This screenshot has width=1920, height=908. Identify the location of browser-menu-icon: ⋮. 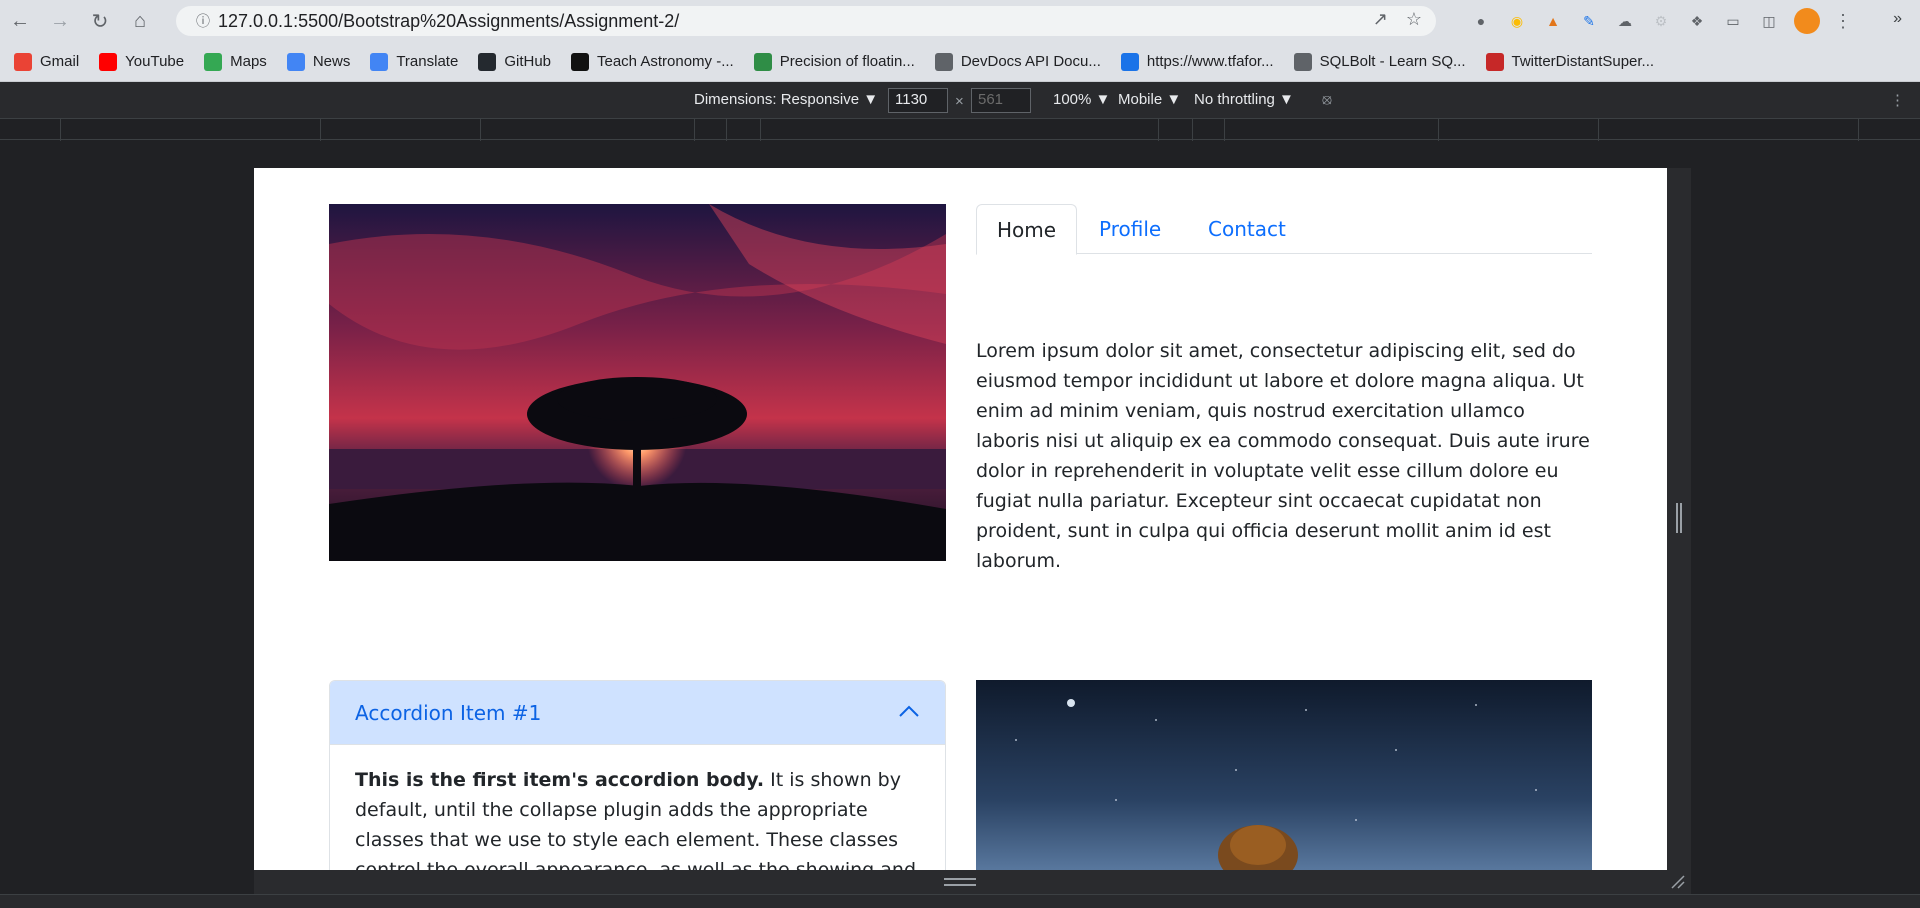
(1843, 21).